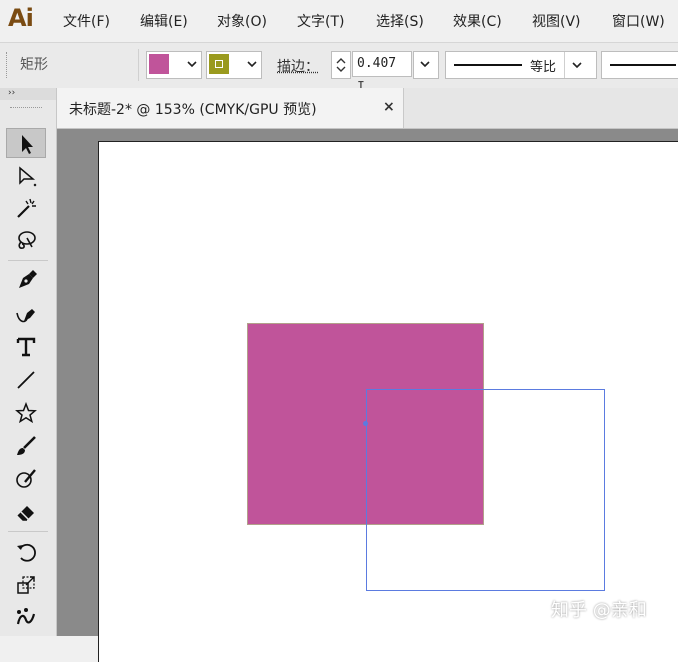 This screenshot has width=678, height=662. I want to click on fill-color-button, so click(174, 65).